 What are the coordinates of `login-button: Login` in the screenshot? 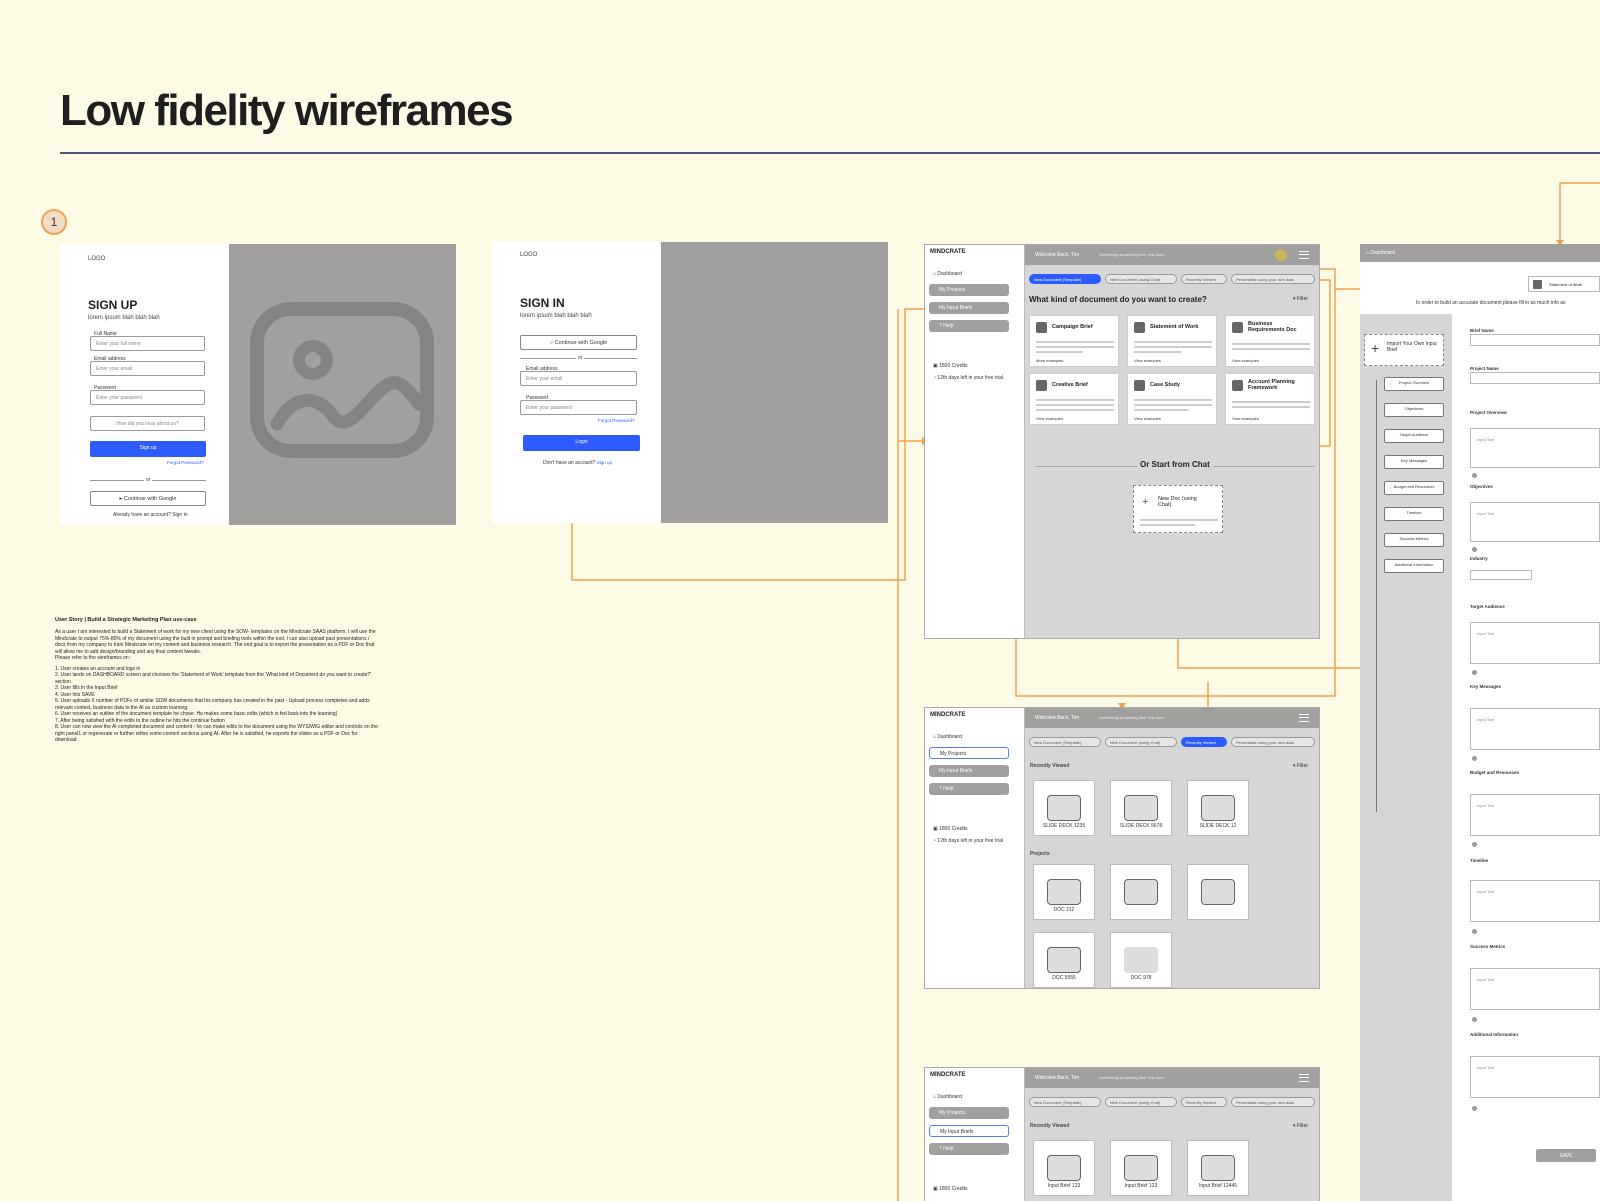 It's located at (581, 443).